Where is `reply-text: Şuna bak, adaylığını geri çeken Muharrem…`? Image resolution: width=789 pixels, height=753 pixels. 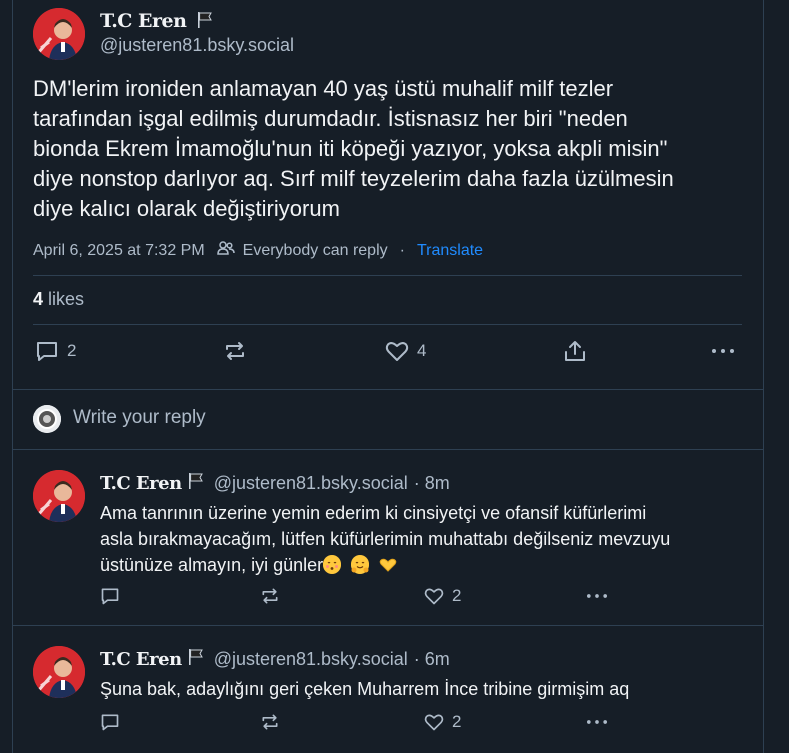
reply-text: Şuna bak, adaylığını geri çeken Muharrem… is located at coordinates (425, 689).